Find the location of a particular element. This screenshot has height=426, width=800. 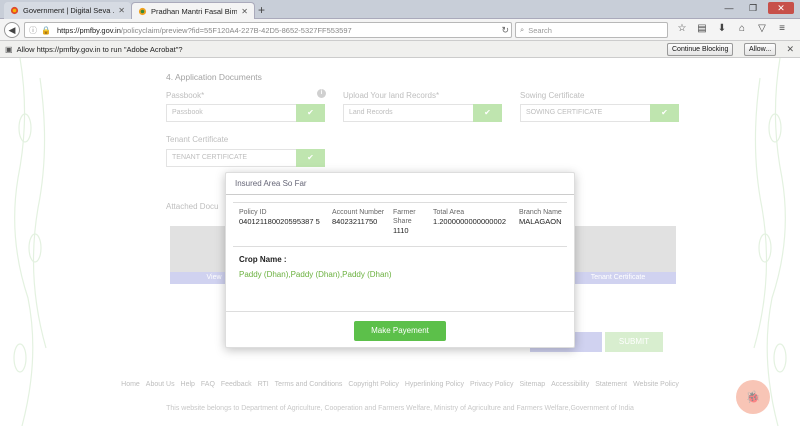

toolbar-icons: ☆ ▤ ⬇ ⌂ ▽ ≡ is located at coordinates (732, 29).